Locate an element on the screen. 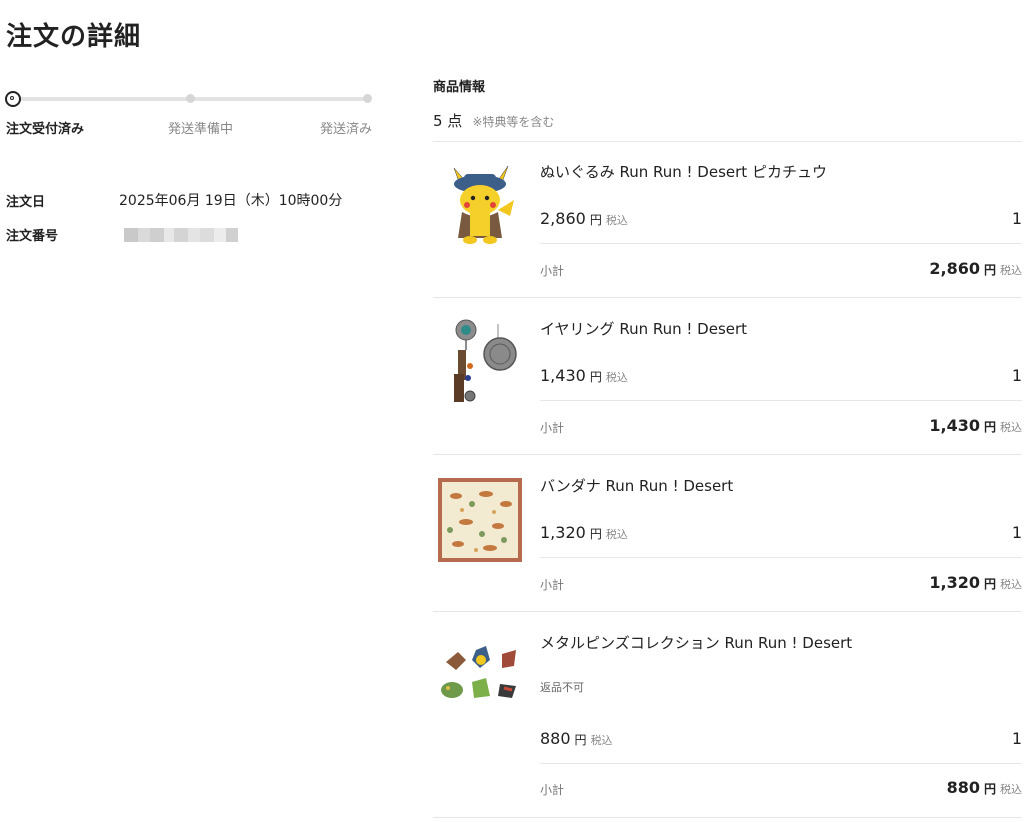 Image resolution: width=1034 pixels, height=822 pixels. plush-pikachu-image is located at coordinates (483, 204).